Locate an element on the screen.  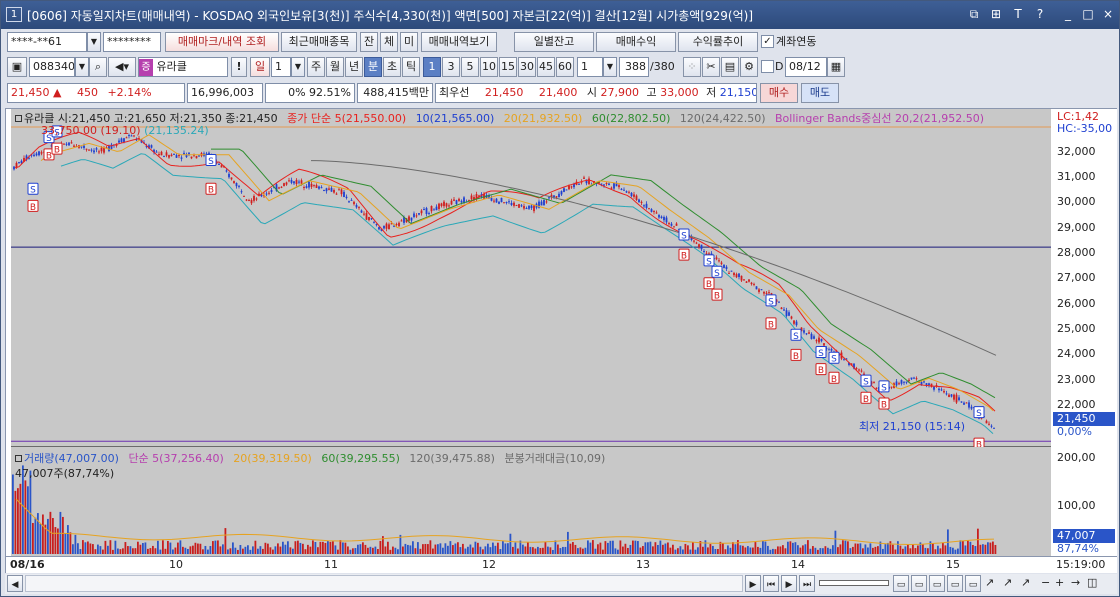
code-dropdown-icon: ▼ is located at coordinates (82, 67).